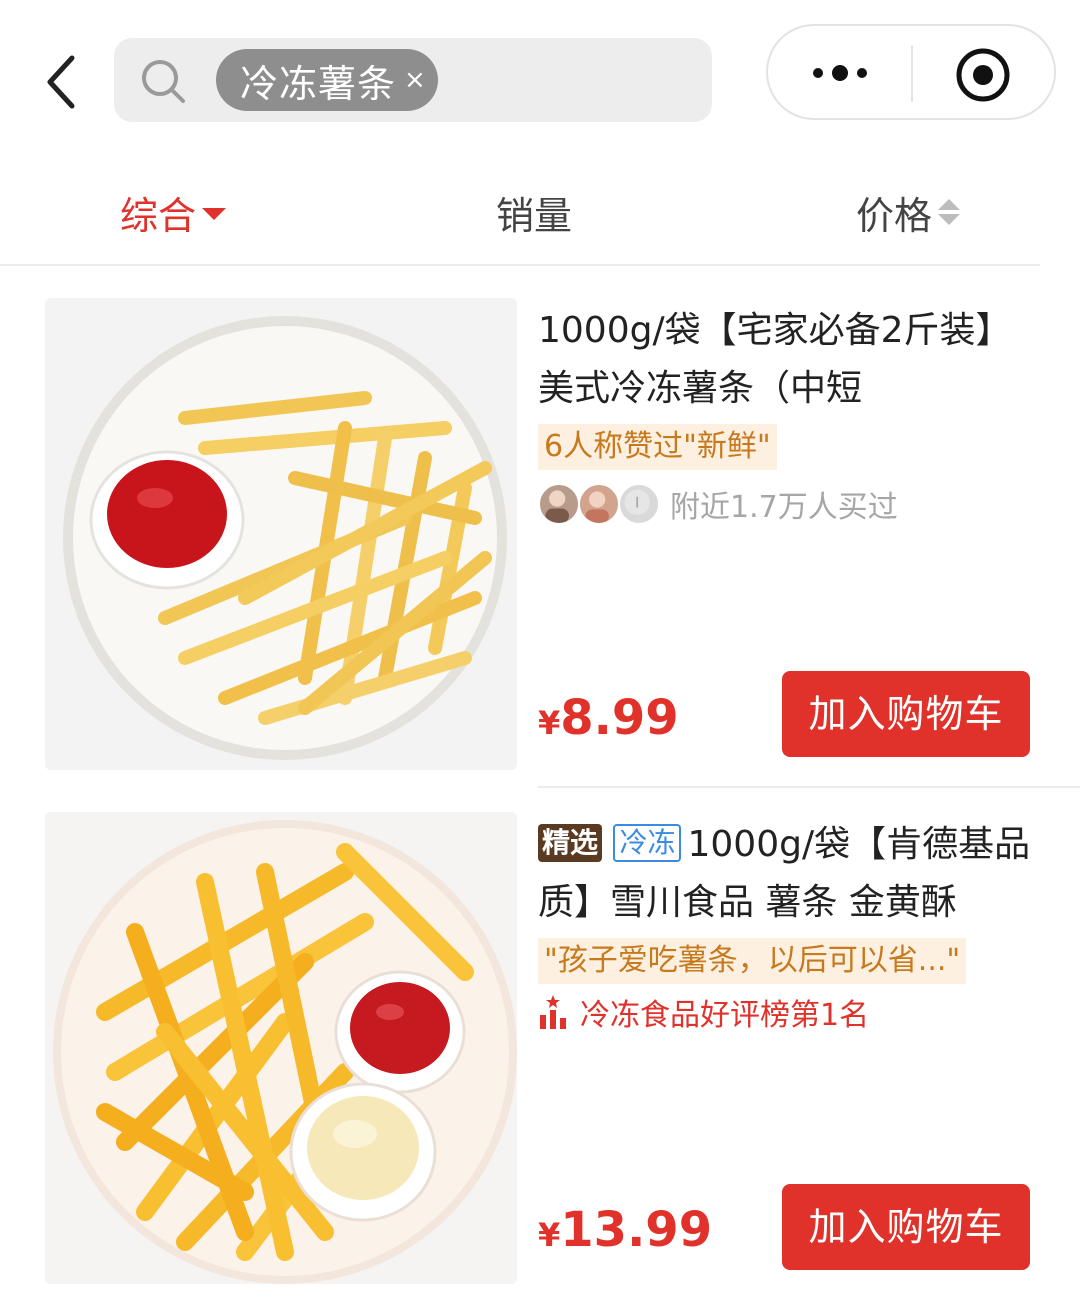 The image size is (1080, 1307). I want to click on tab-comprehensive-label: 综合, so click(158, 215).